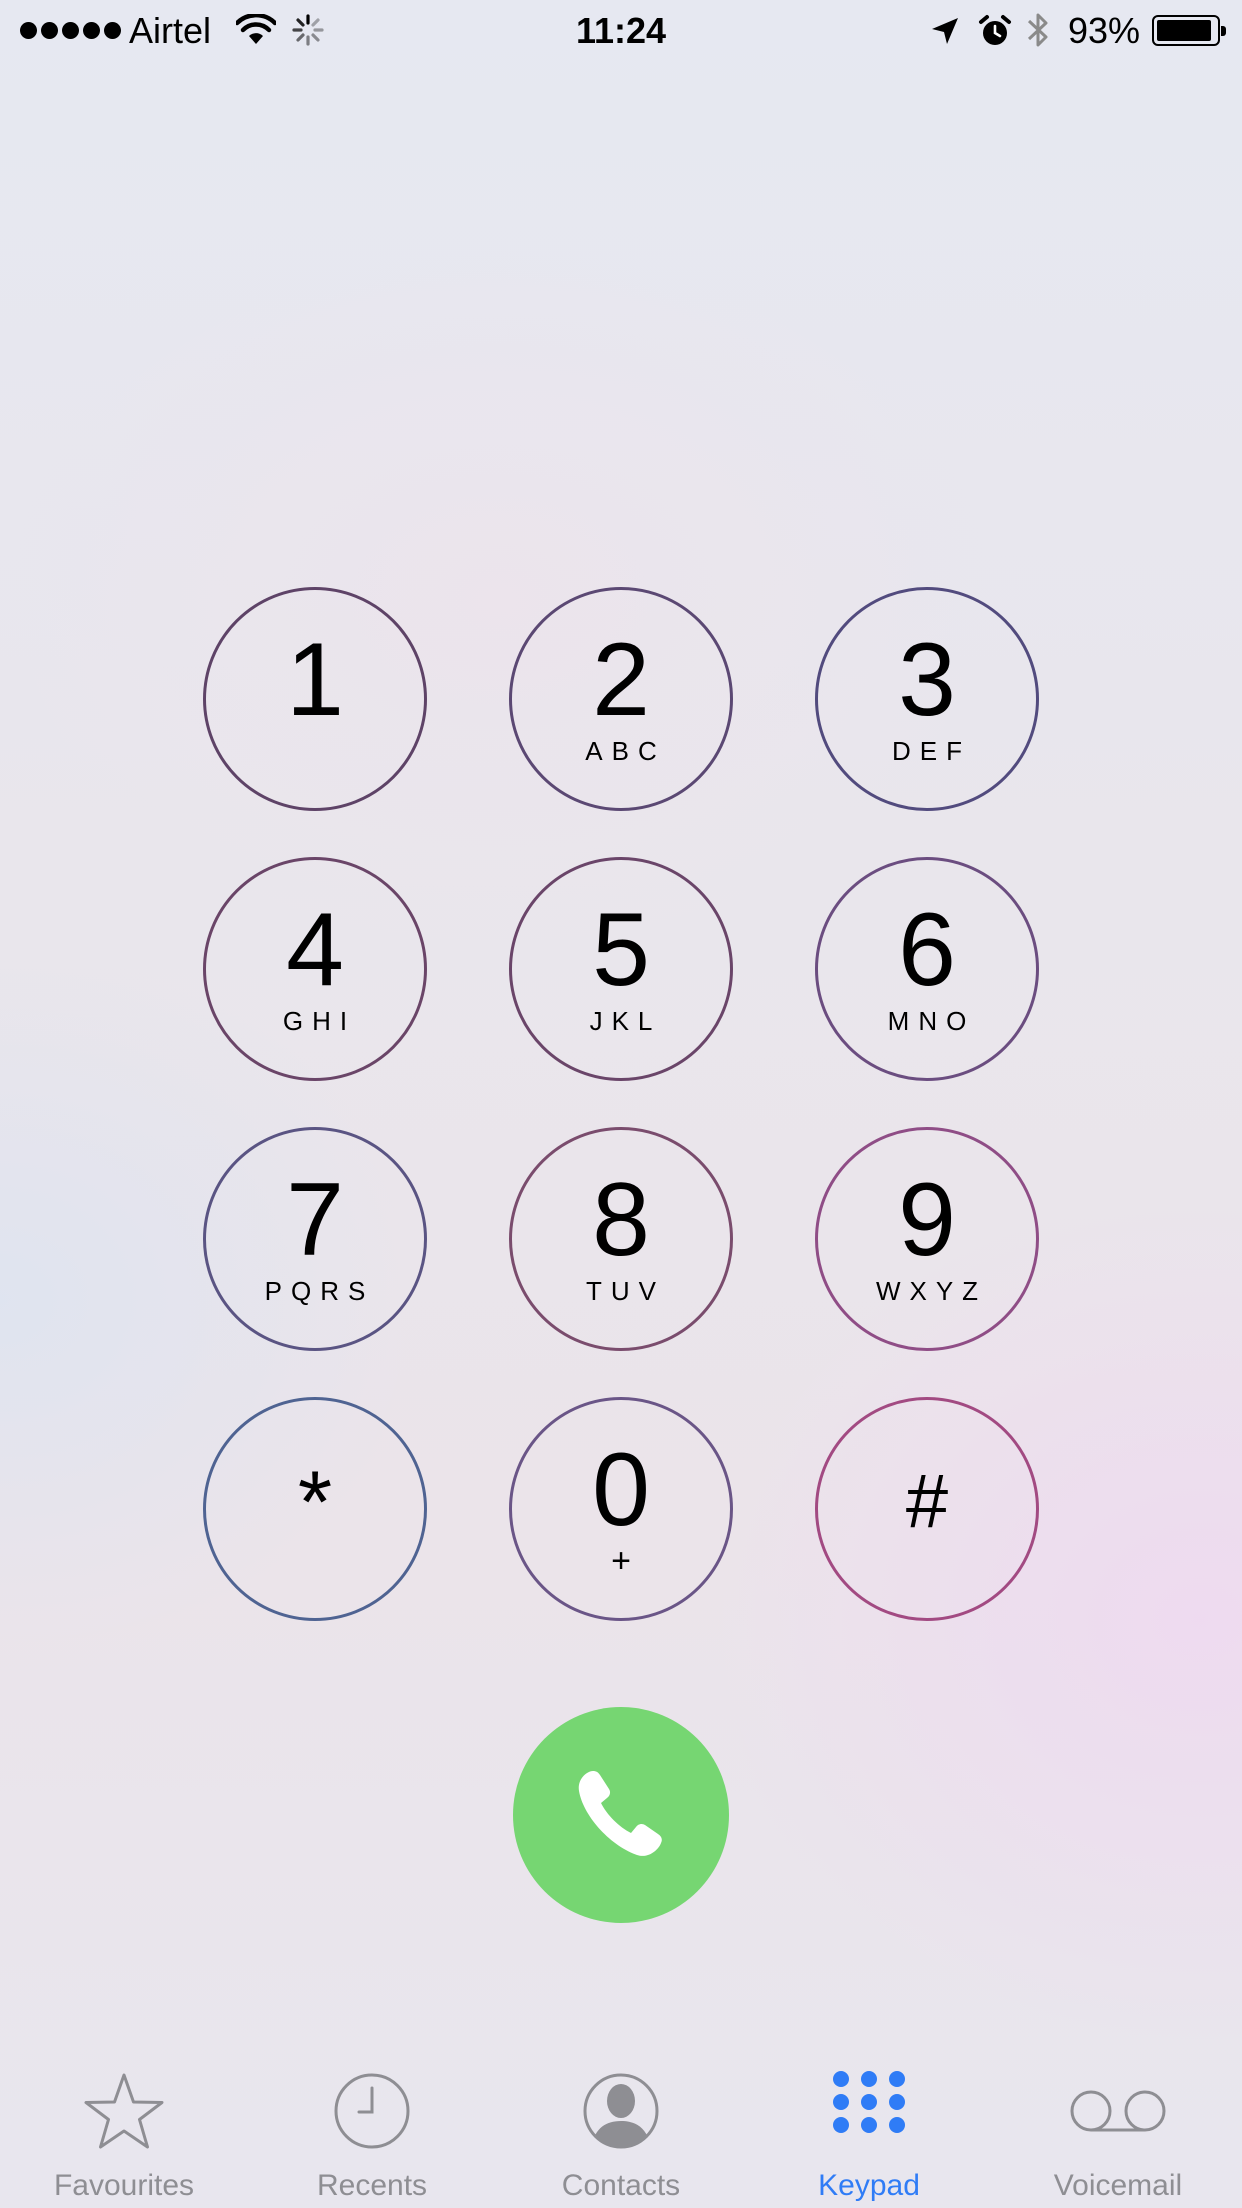 The image size is (1242, 2208). I want to click on key-hash: #, so click(927, 1509).